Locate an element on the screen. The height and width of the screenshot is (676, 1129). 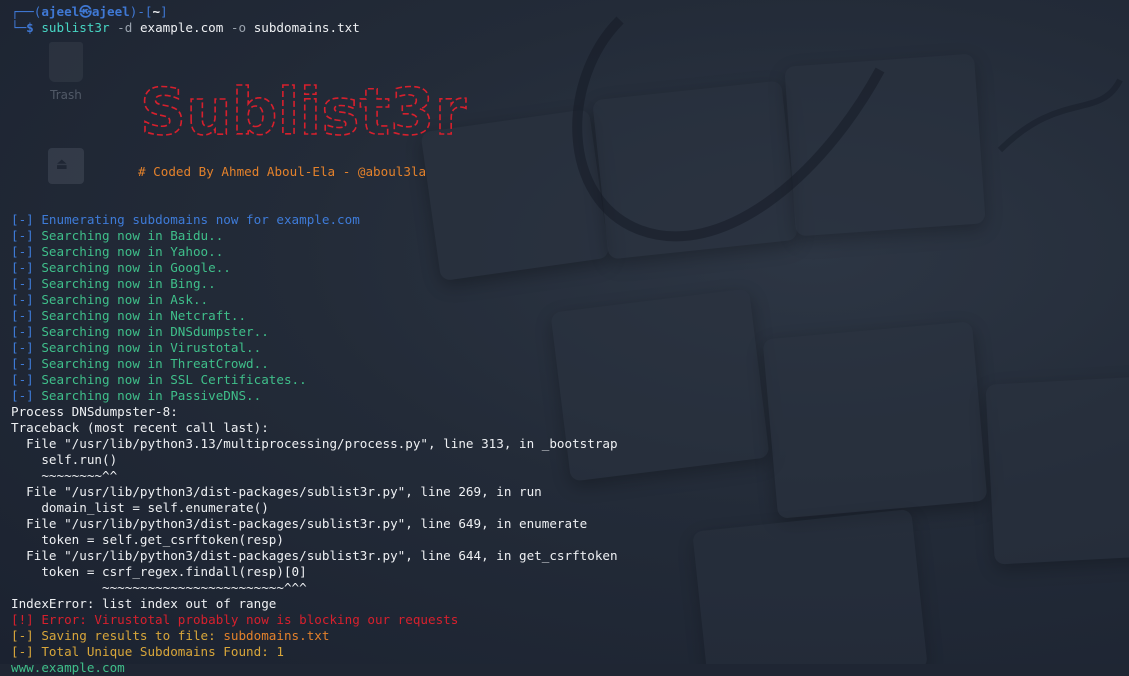
search-line: [-] Searching now in Virustotal.. is located at coordinates (136, 347).